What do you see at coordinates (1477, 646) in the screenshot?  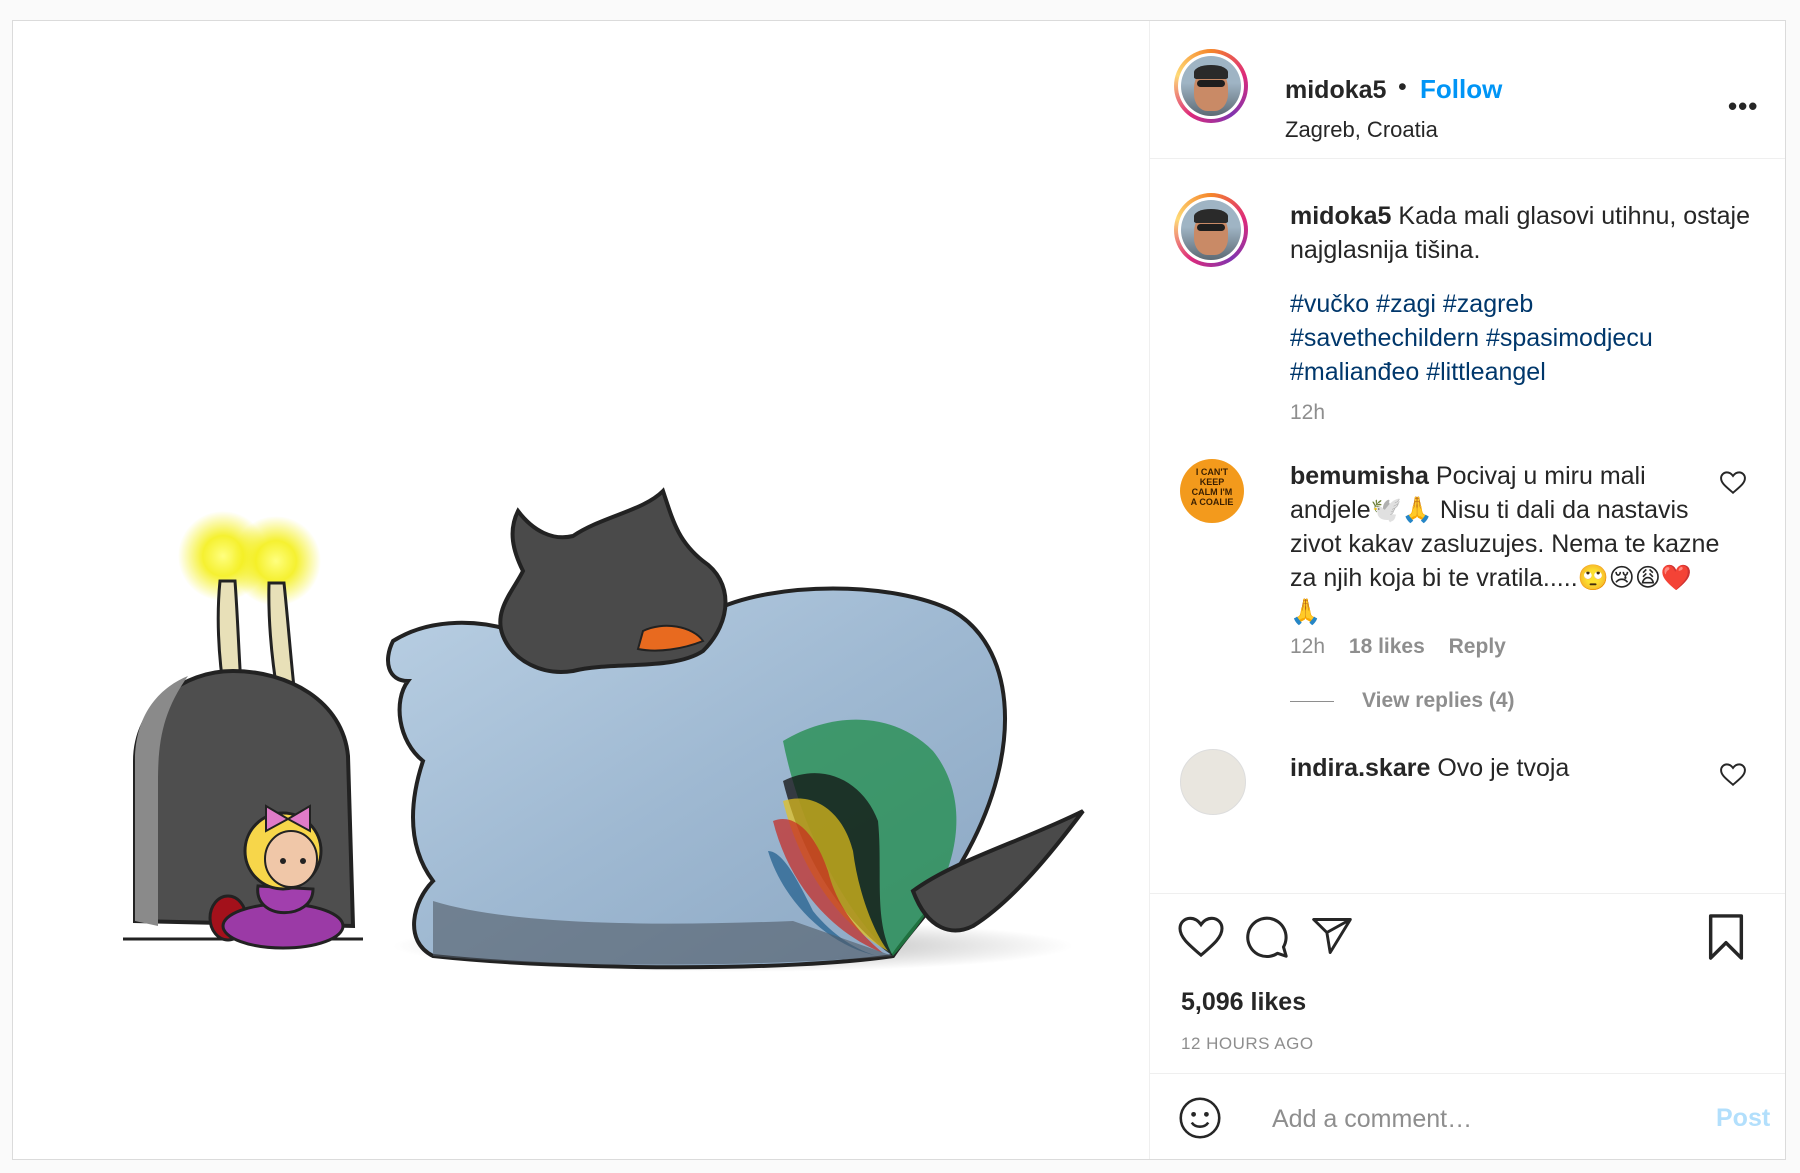 I see `reply-button: Reply` at bounding box center [1477, 646].